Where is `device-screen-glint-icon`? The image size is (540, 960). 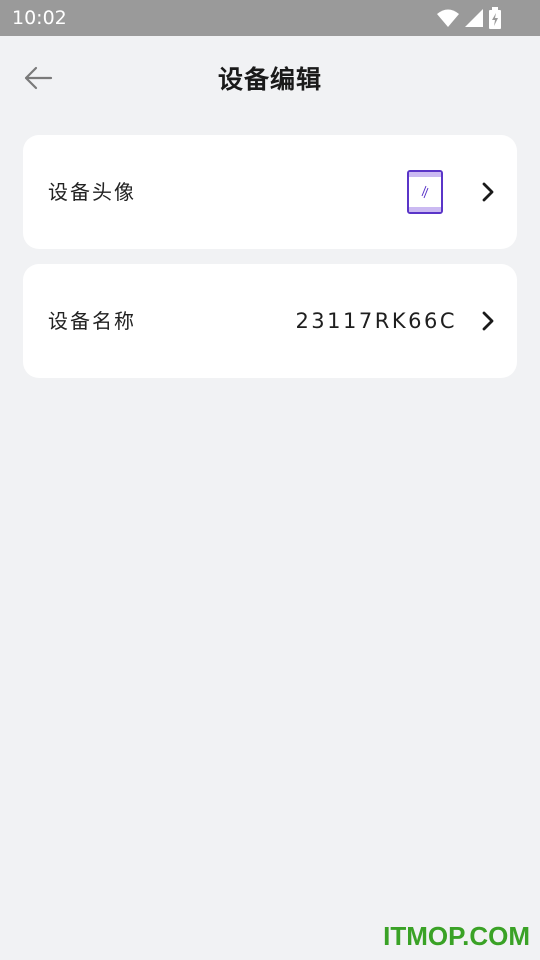 device-screen-glint-icon is located at coordinates (425, 192).